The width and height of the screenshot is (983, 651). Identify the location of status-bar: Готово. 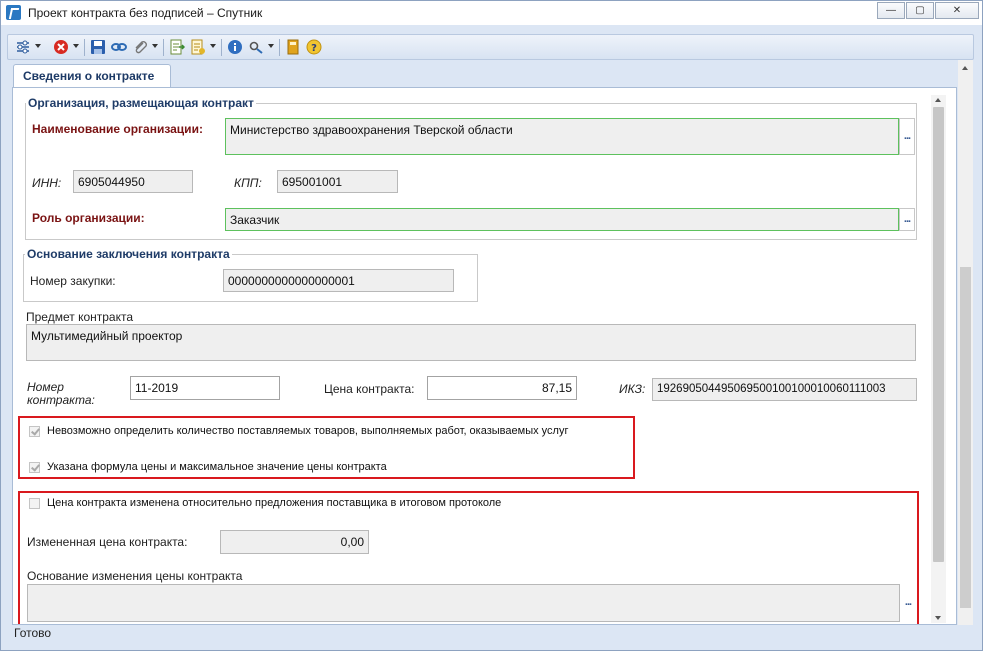
(33, 633).